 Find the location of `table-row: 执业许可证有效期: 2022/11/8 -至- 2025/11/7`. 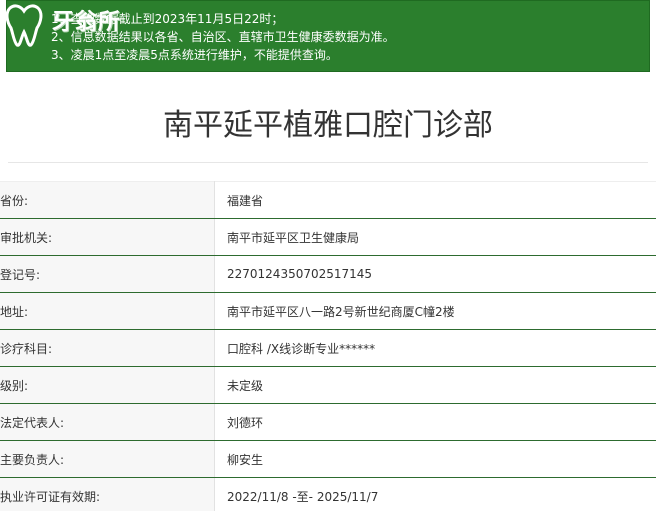

table-row: 执业许可证有效期: 2022/11/8 -至- 2025/11/7 is located at coordinates (328, 494).